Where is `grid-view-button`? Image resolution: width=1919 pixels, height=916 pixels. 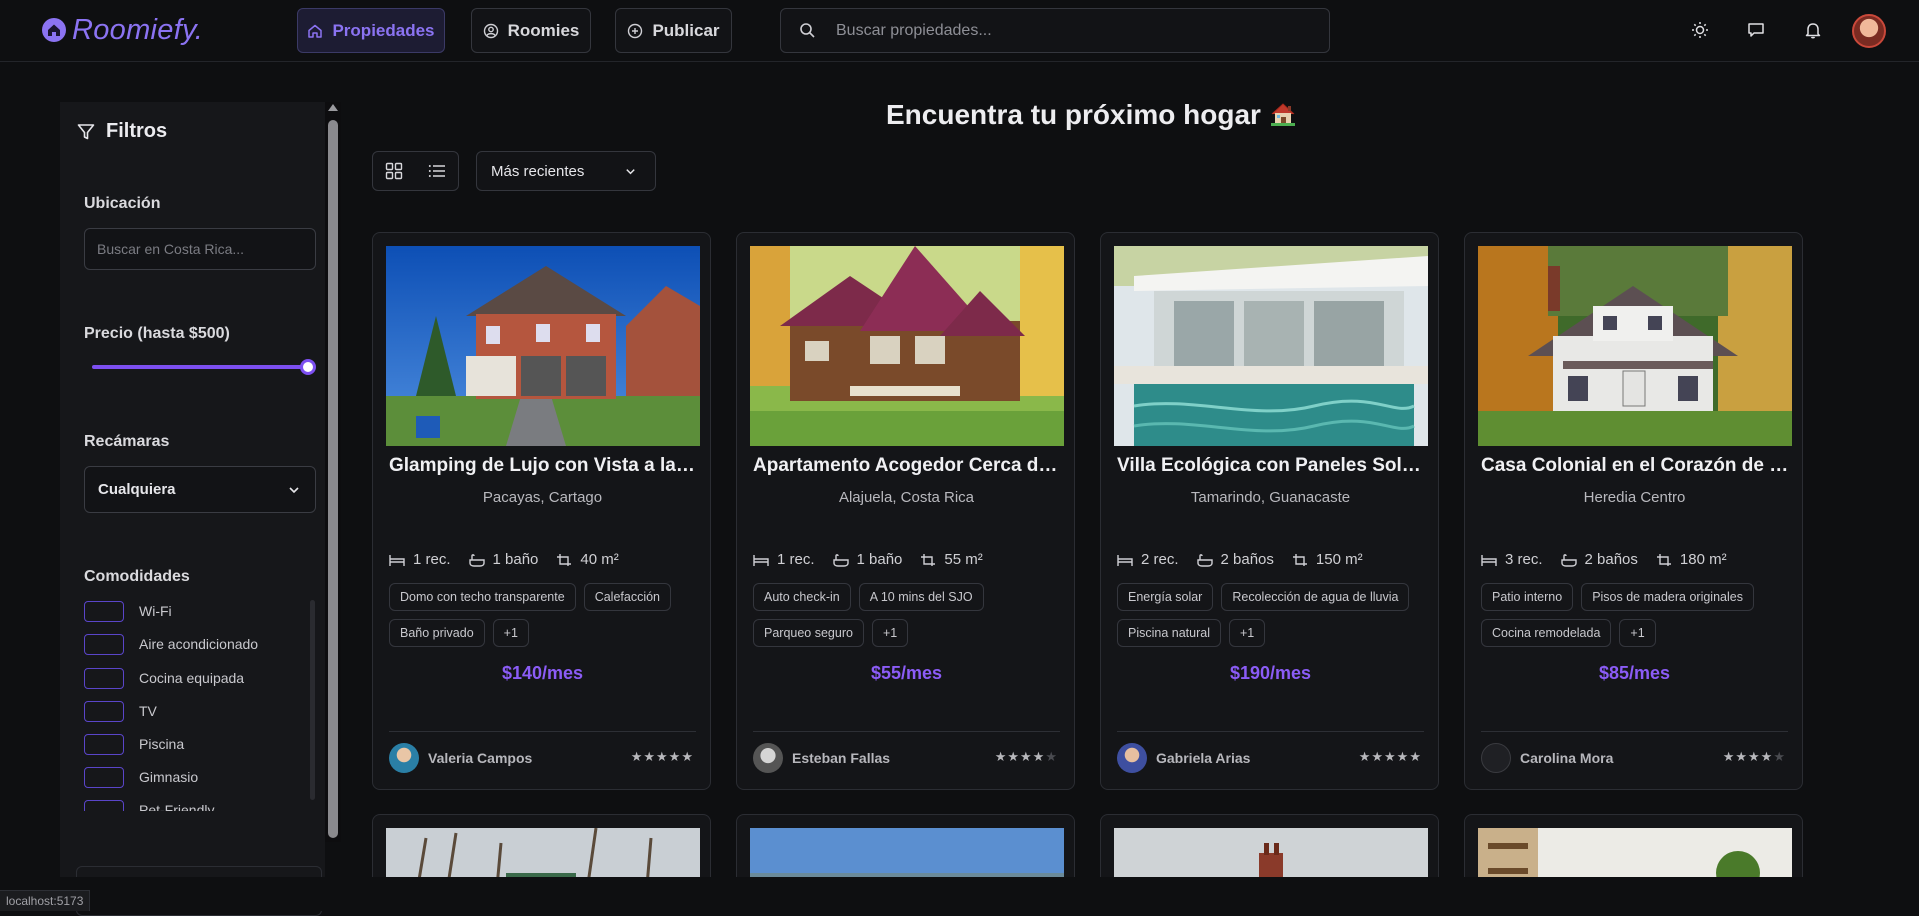
grid-view-button is located at coordinates (394, 171).